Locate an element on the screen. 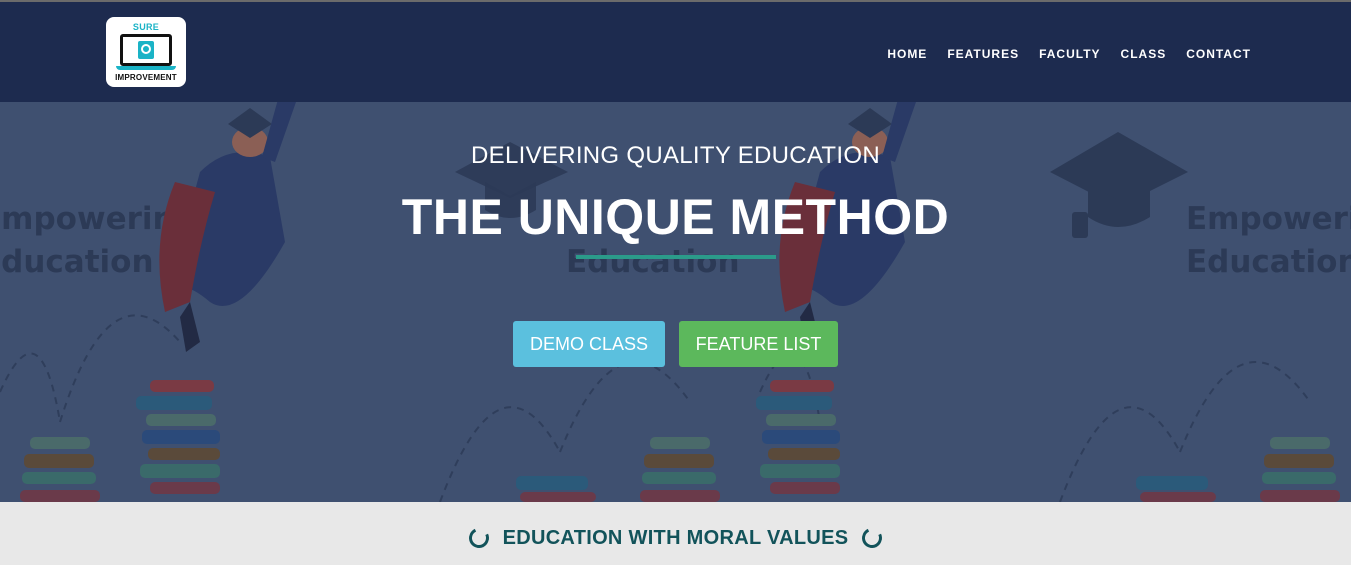 This screenshot has width=1351, height=565. logo-top-text: SURE is located at coordinates (146, 27).